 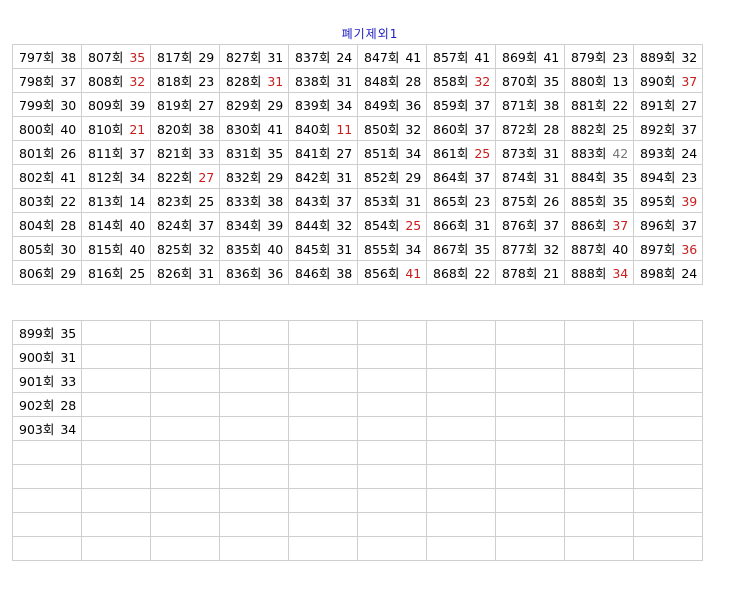 I want to click on round-label: 893회, so click(x=658, y=153).